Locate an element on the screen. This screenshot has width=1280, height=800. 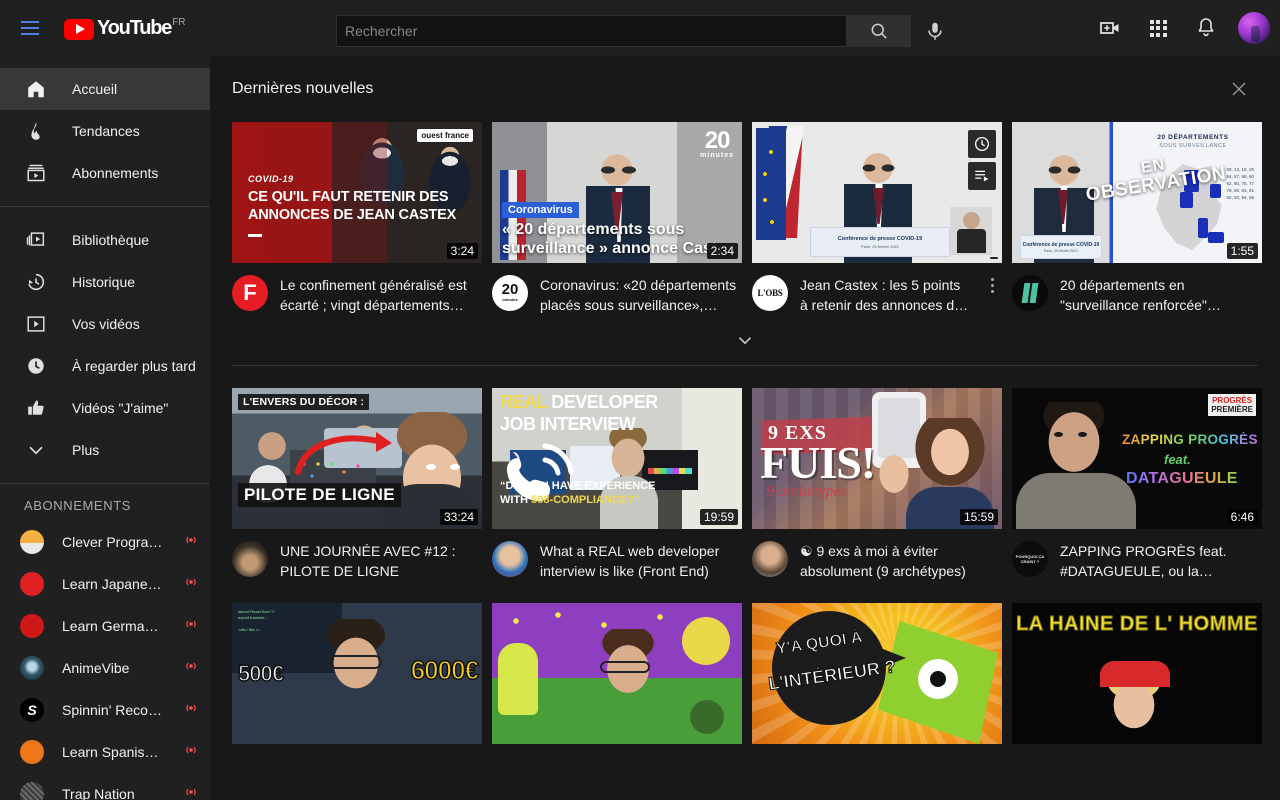
expand-shelf-button is located at coordinates (745, 340).